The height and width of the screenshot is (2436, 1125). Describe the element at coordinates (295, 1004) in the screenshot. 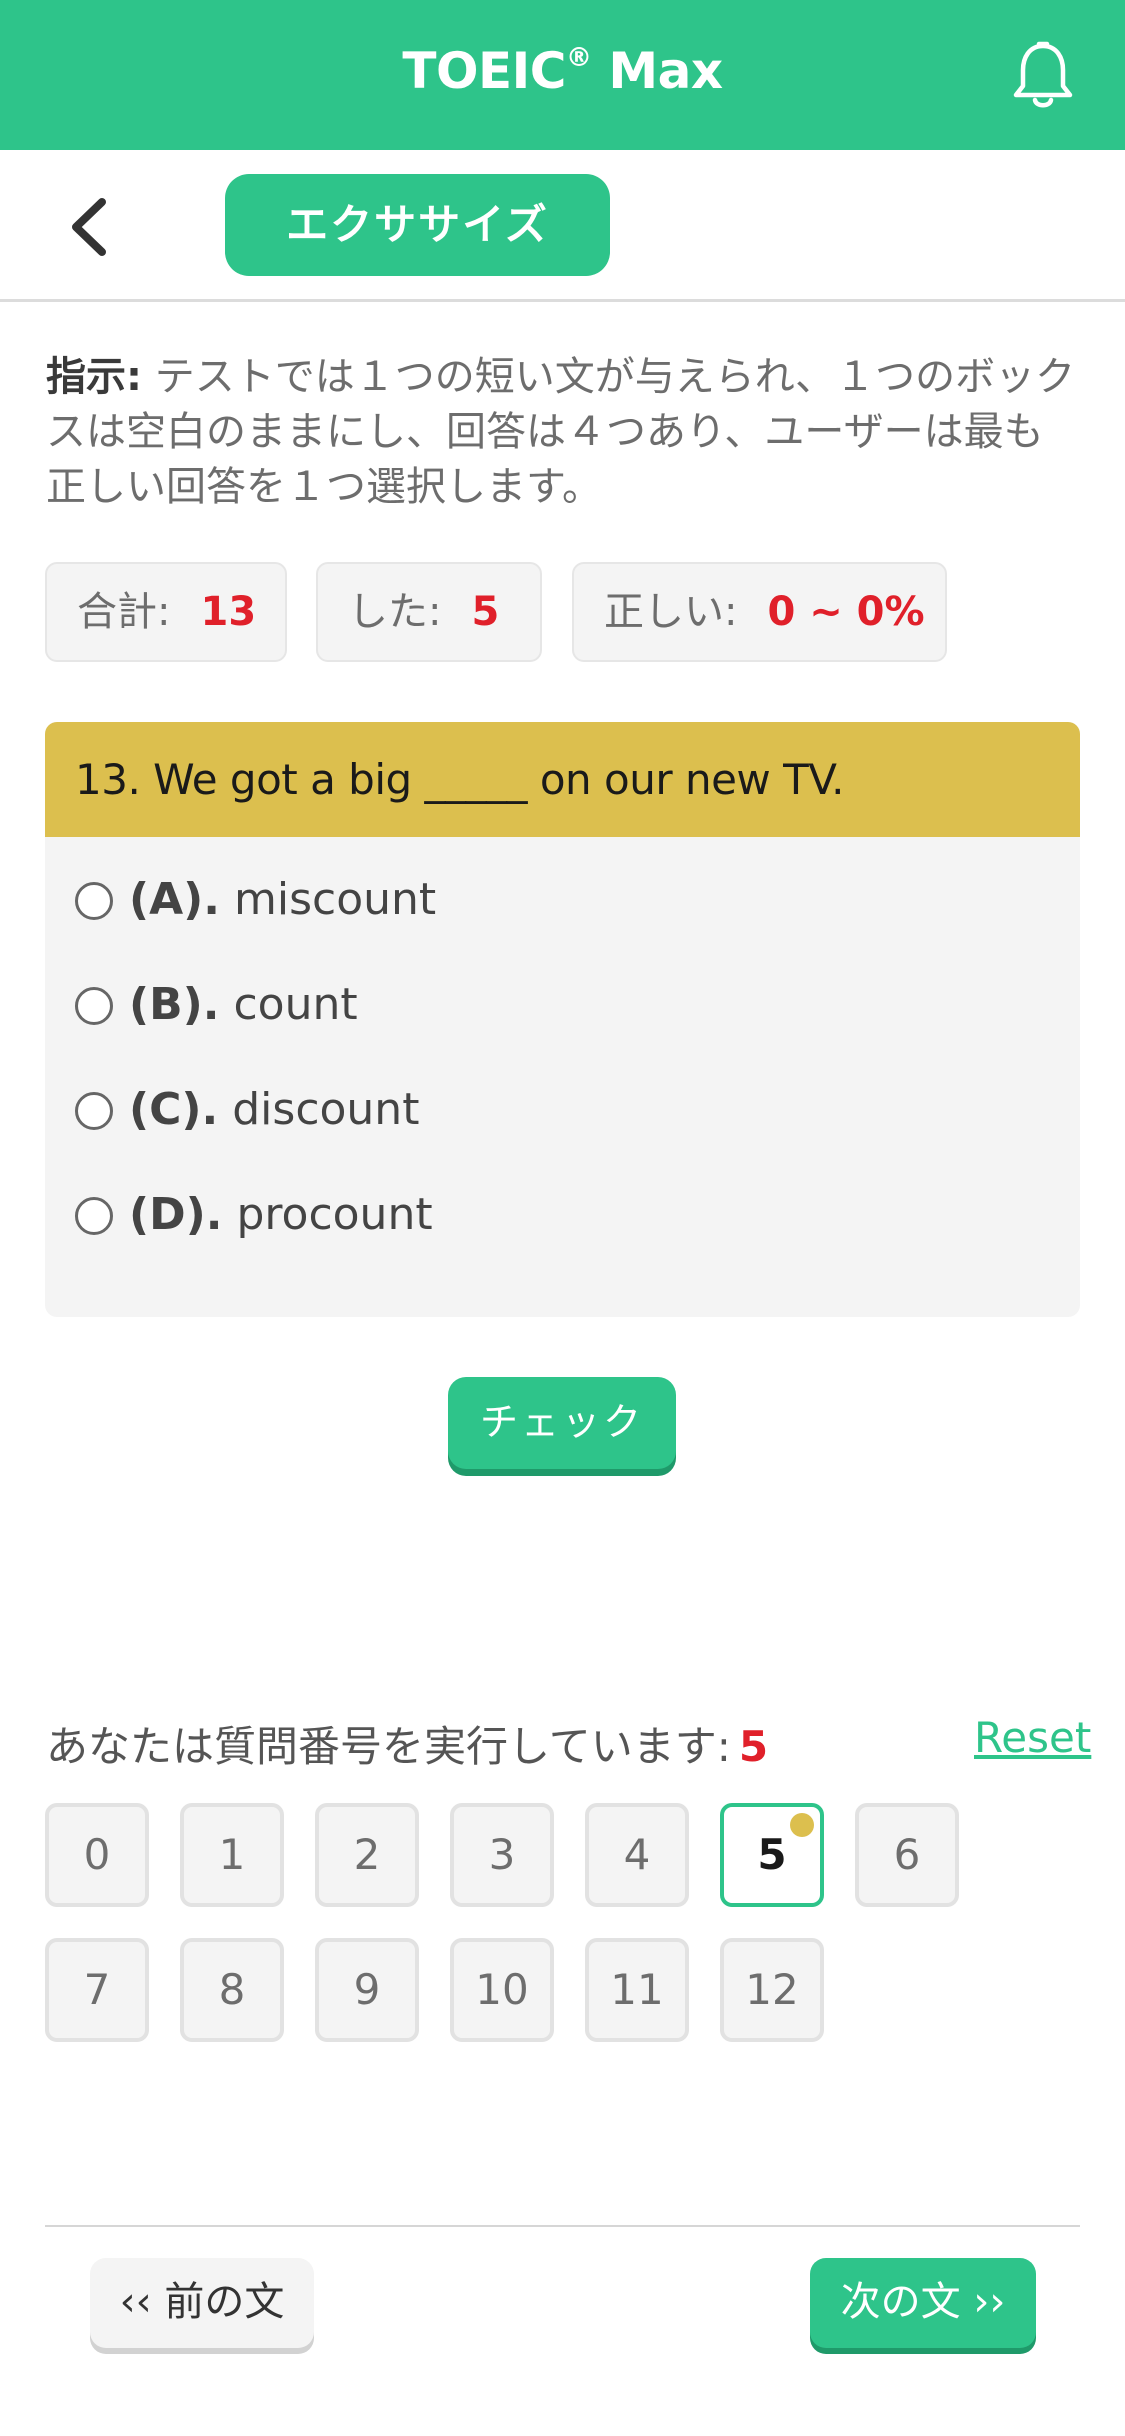

I see `option-text: count` at that location.